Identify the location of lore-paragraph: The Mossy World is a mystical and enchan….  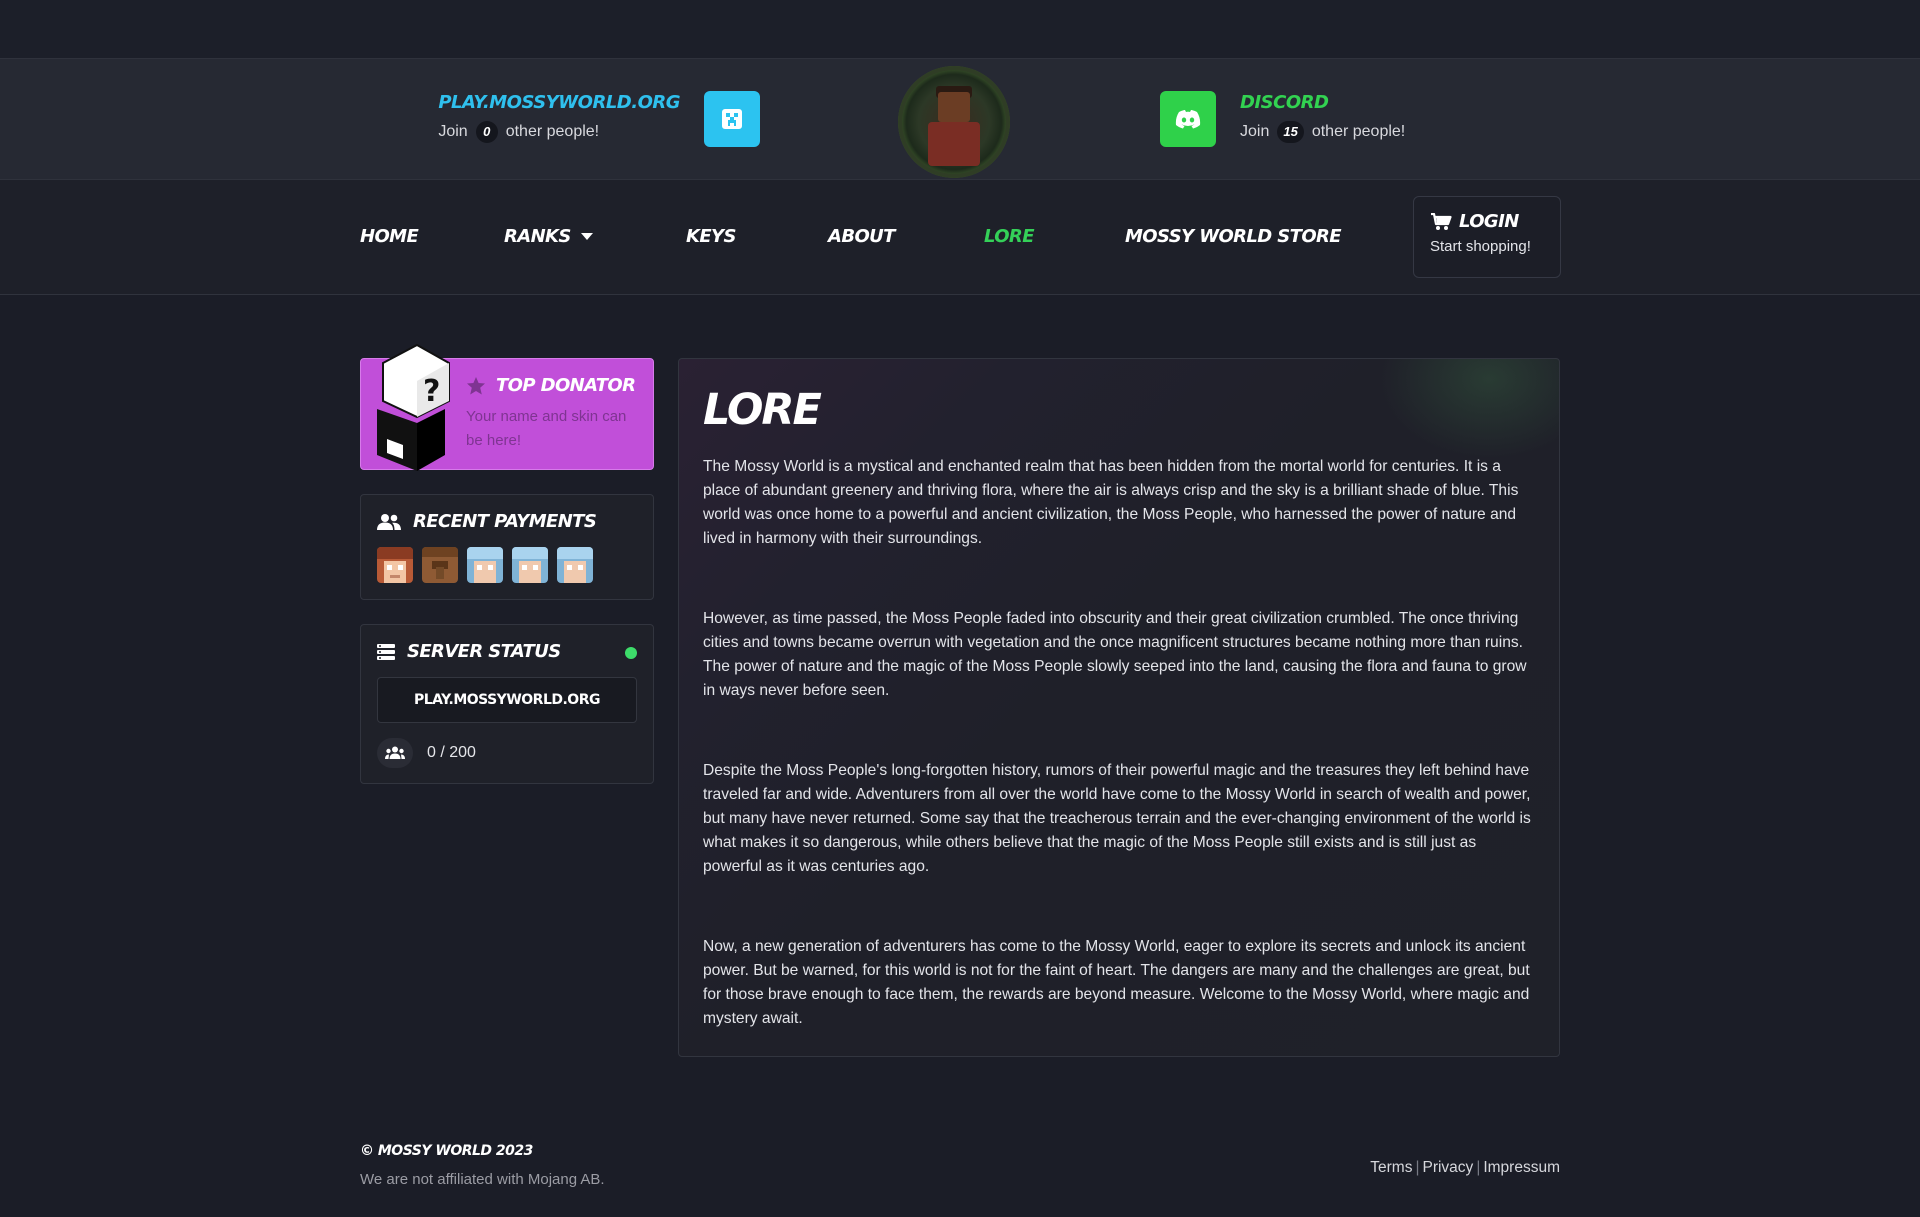
(1111, 502).